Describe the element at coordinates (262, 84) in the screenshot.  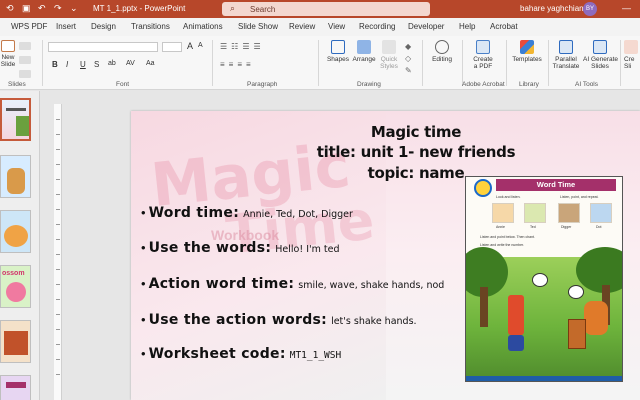
I see `paragraph-group-label: Paragraph` at that location.